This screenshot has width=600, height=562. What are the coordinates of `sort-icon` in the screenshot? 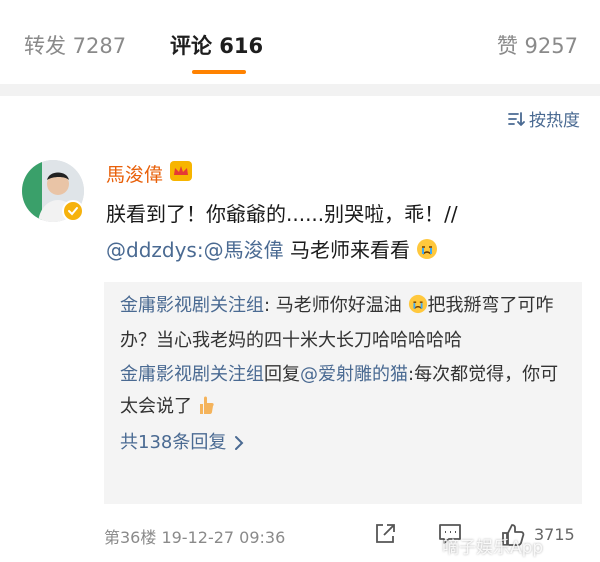 It's located at (516, 118).